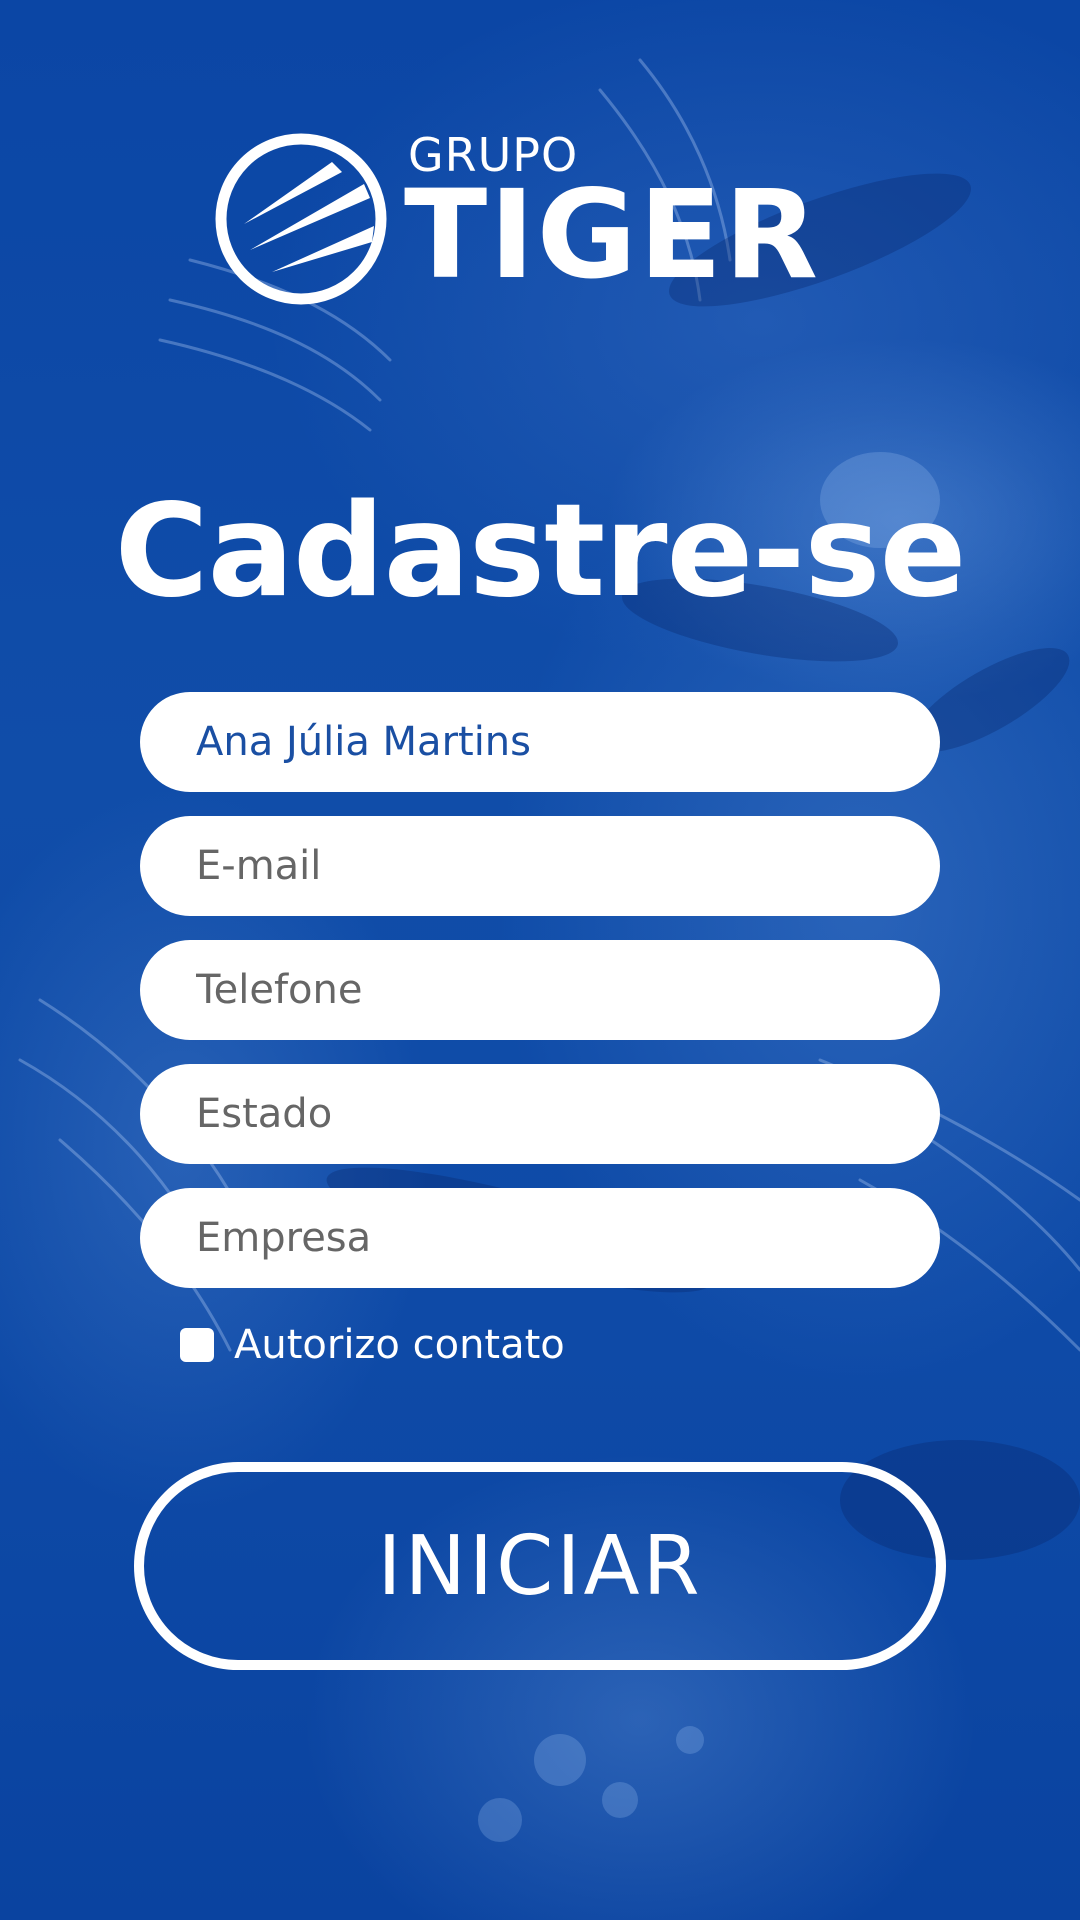  I want to click on email-field-container, so click(540, 866).